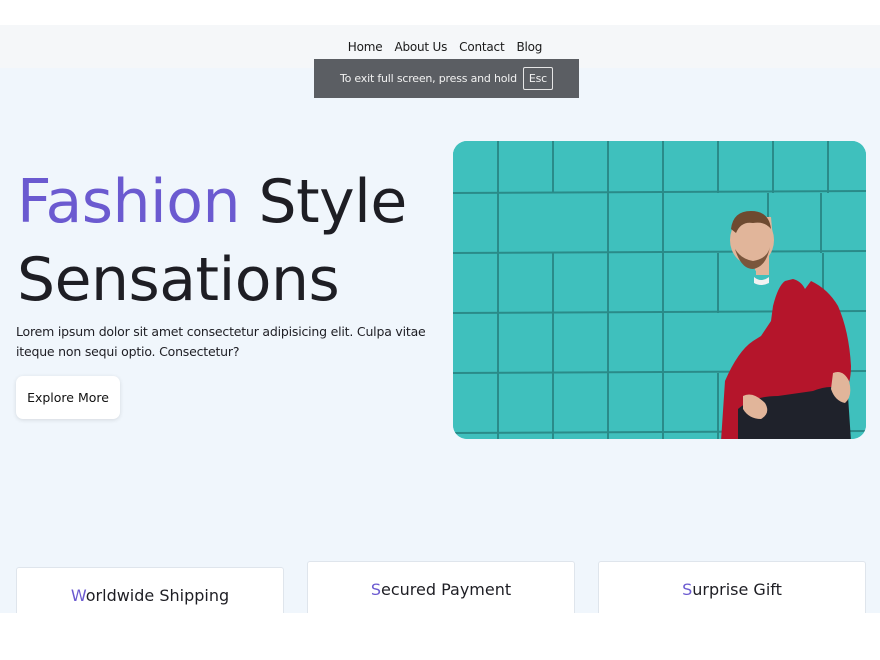 The image size is (880, 660). I want to click on feature-card-secured-payment: Secured Payment, so click(441, 587).